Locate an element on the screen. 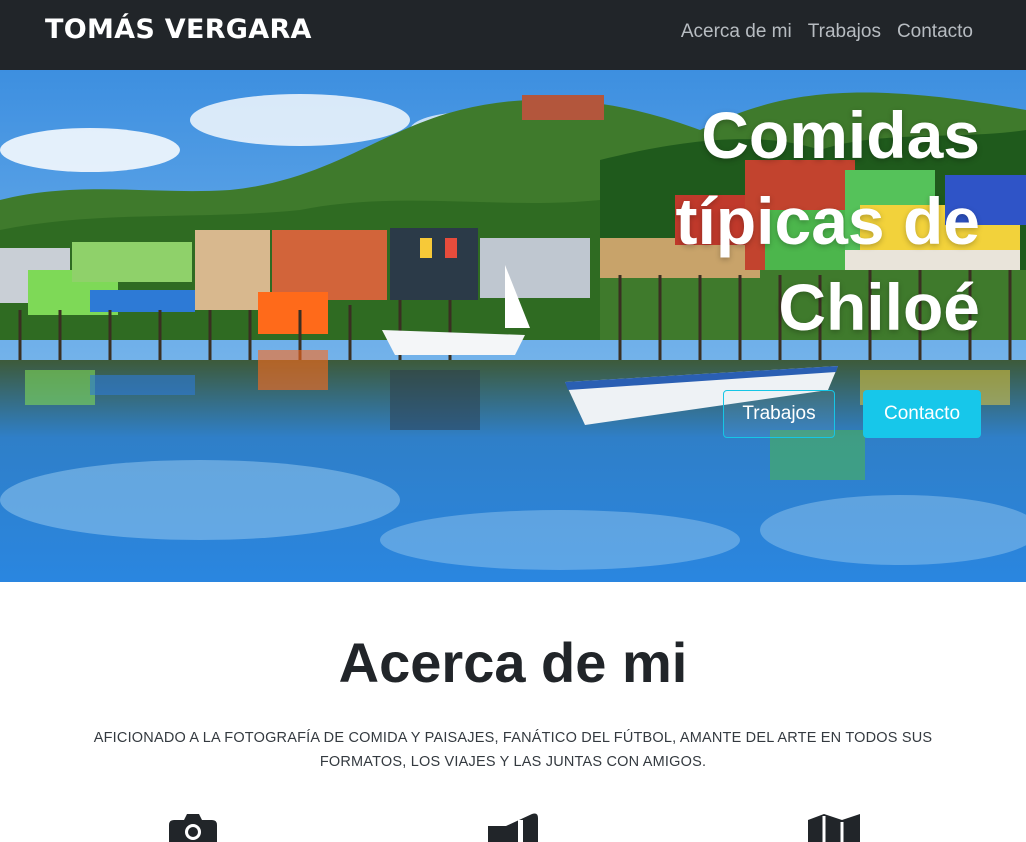  trabajos-button: Trabajos is located at coordinates (779, 414).